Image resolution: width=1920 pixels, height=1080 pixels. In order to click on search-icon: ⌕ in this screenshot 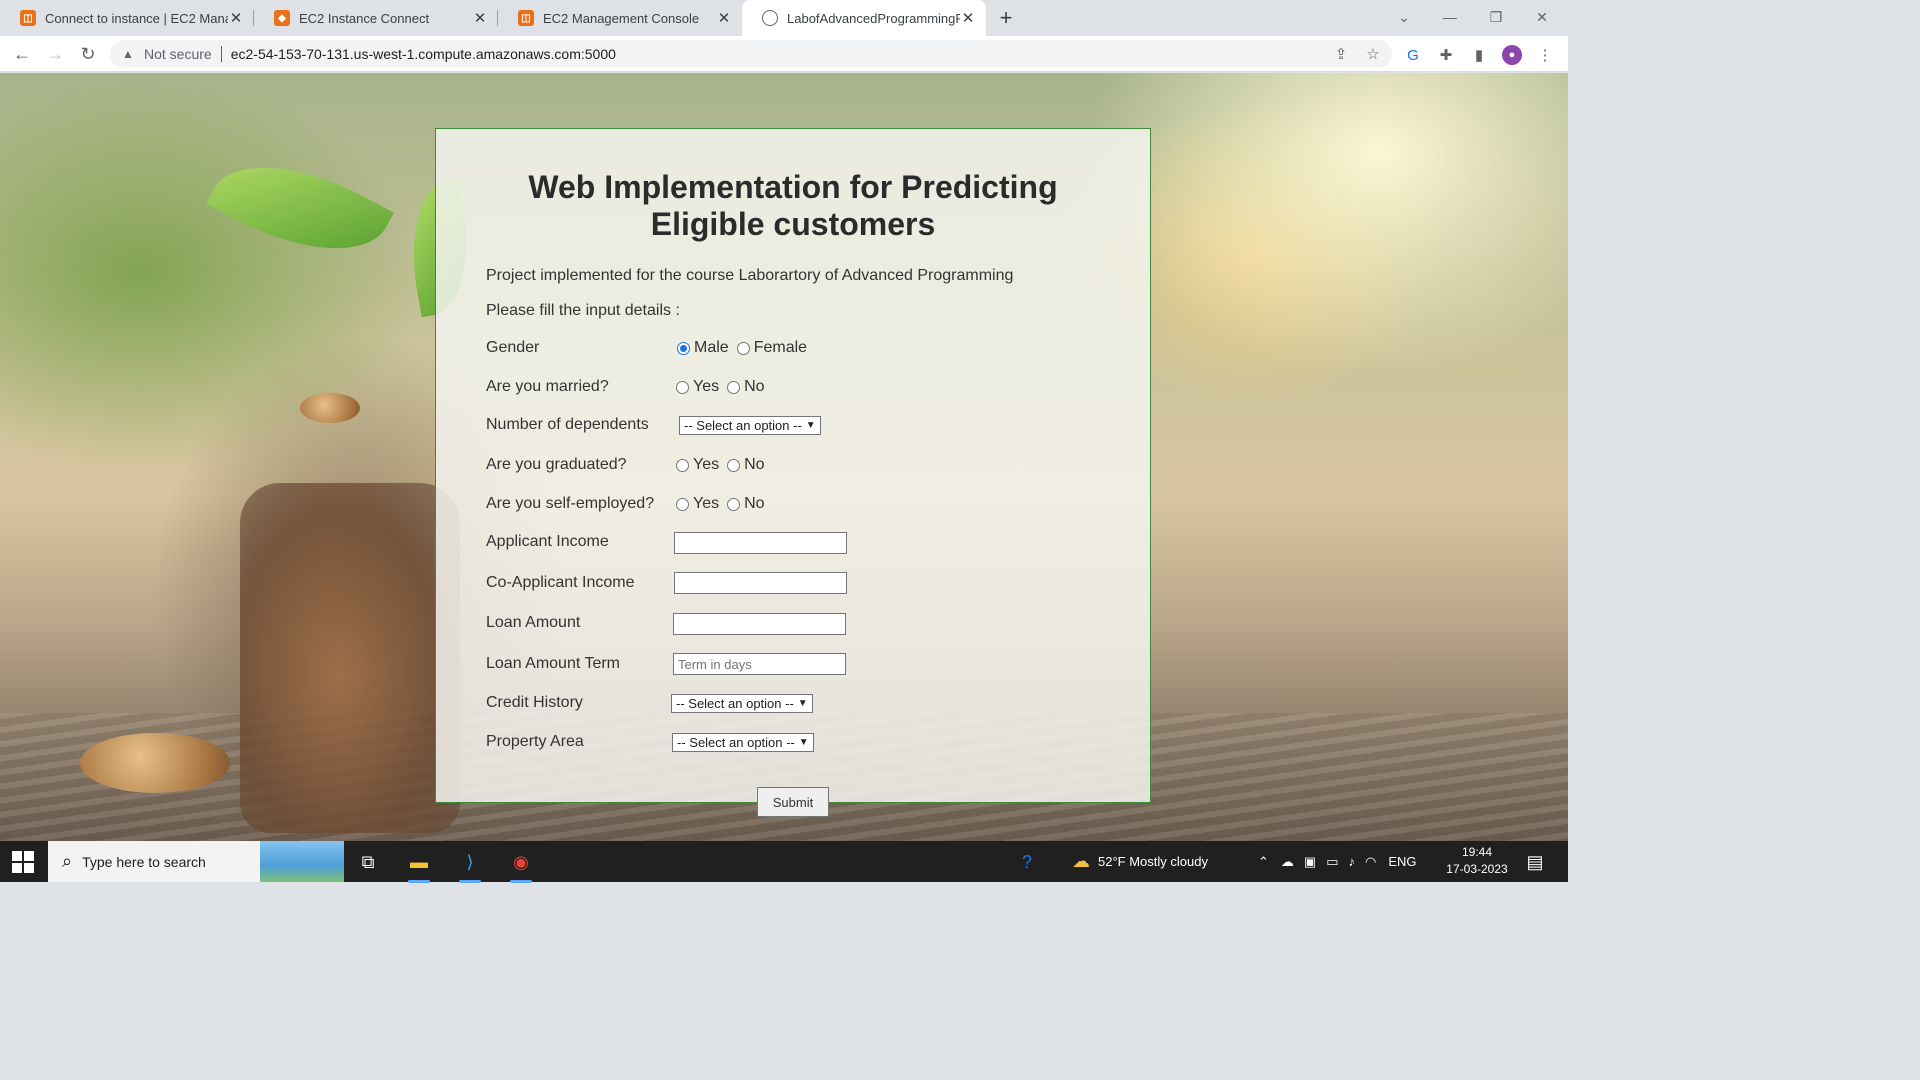, I will do `click(67, 861)`.